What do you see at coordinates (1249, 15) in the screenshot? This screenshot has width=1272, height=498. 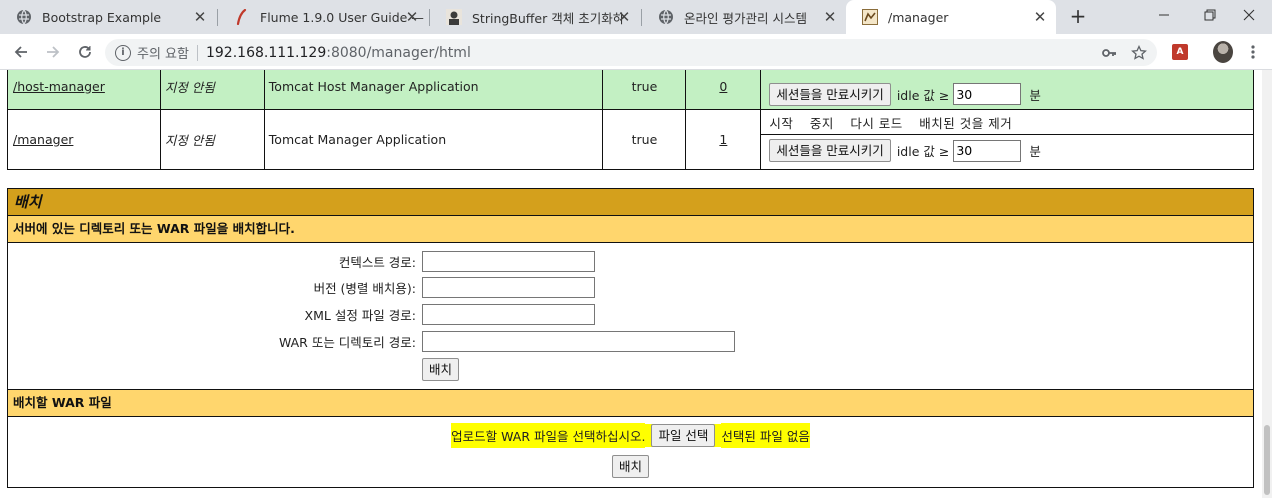 I see `close-window-button` at bounding box center [1249, 15].